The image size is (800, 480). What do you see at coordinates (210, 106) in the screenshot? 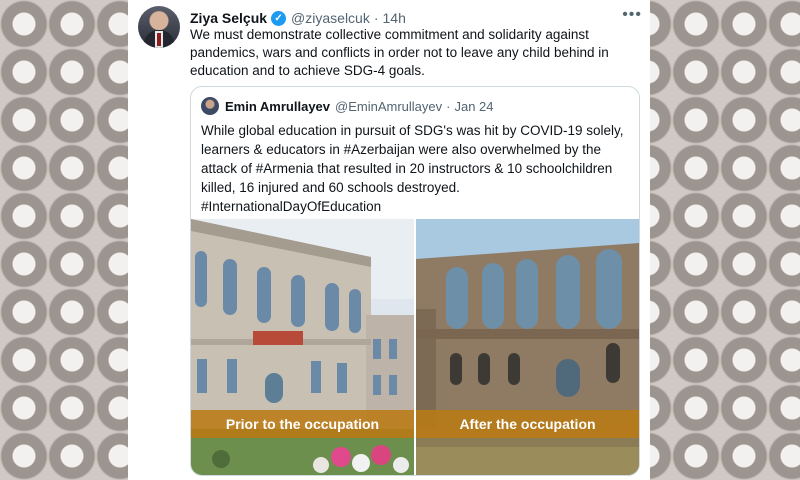
I see `quoted-author-avatar` at bounding box center [210, 106].